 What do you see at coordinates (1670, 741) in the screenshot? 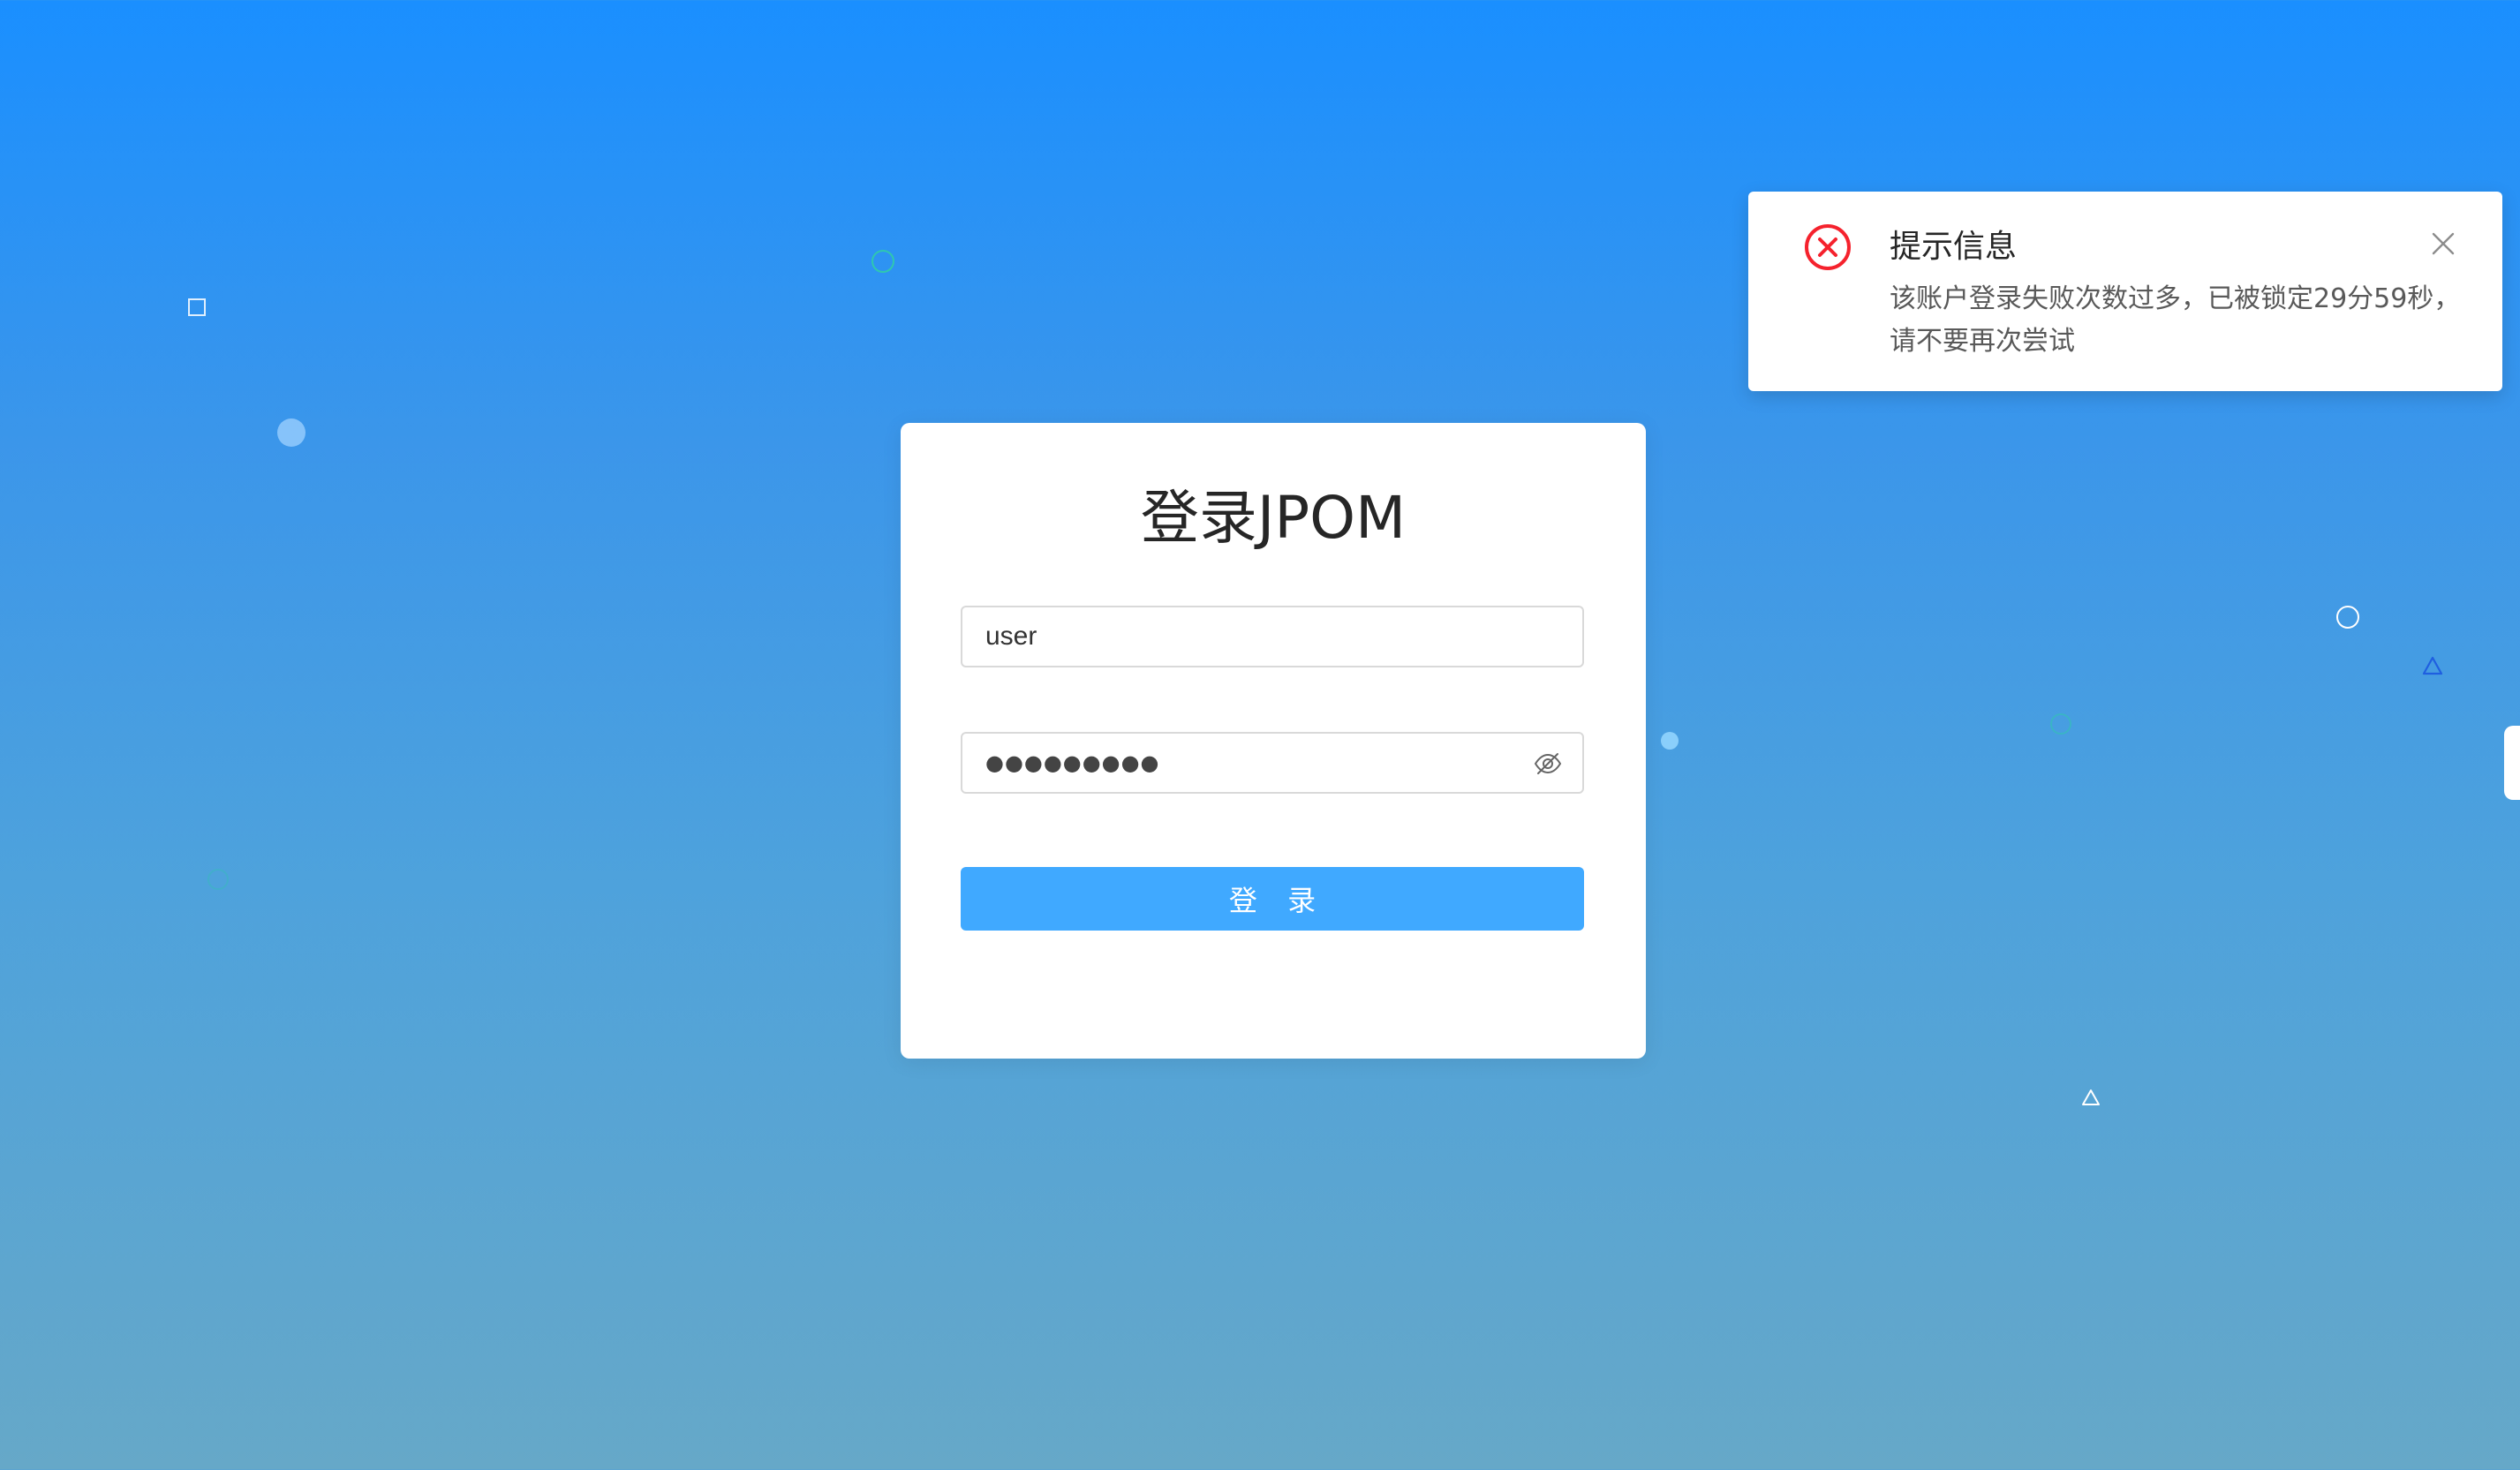
I see `particle-dot` at bounding box center [1670, 741].